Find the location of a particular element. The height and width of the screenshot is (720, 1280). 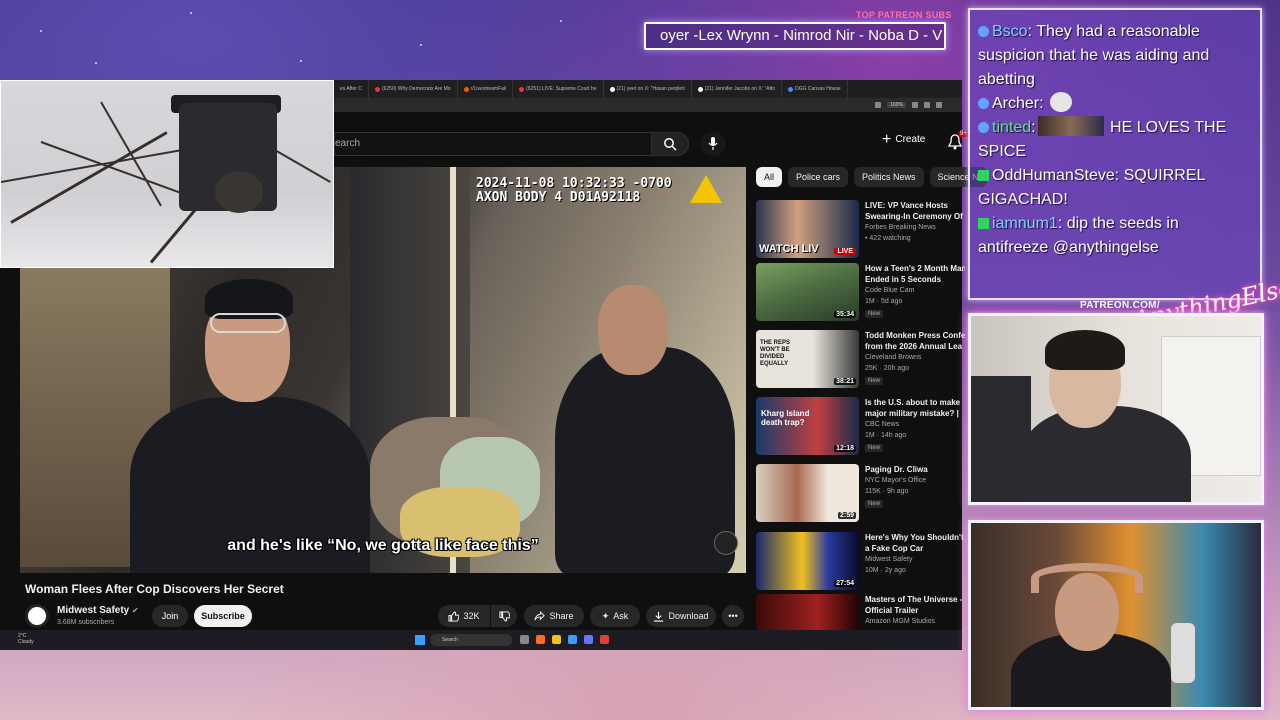

windows-start-icon is located at coordinates (420, 640).